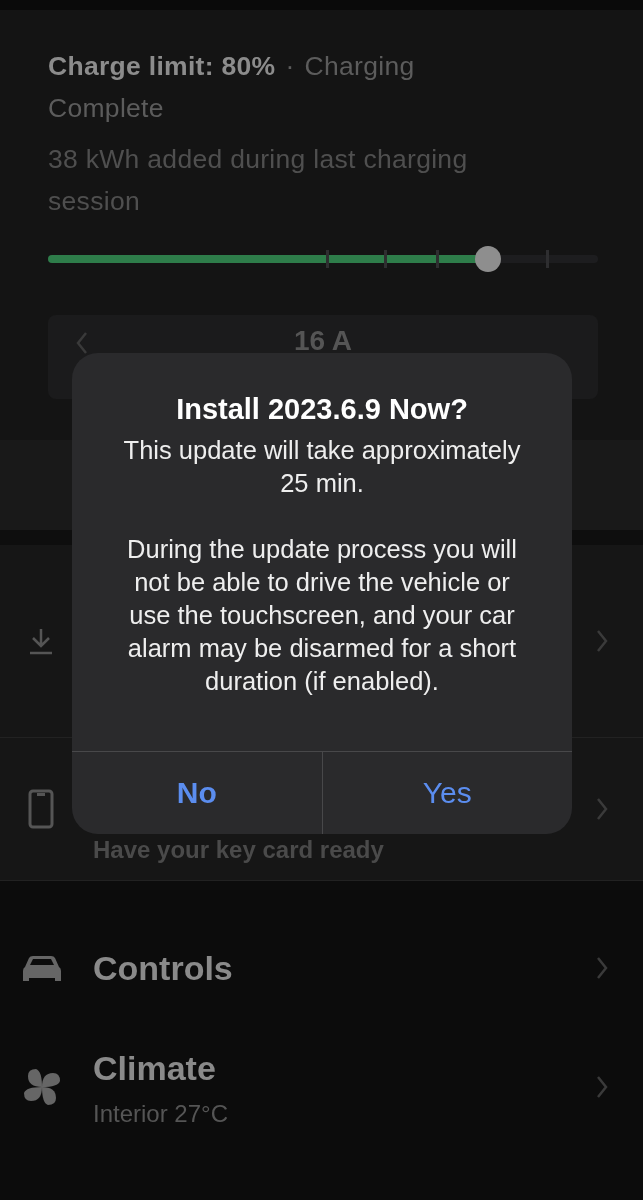  Describe the element at coordinates (322, 615) in the screenshot. I see `dialog-message: During the update process you will not be able to drive the vehicle or use the touchscreen, and your car alarm may be disarmed for a short duration (if enabled).` at that location.